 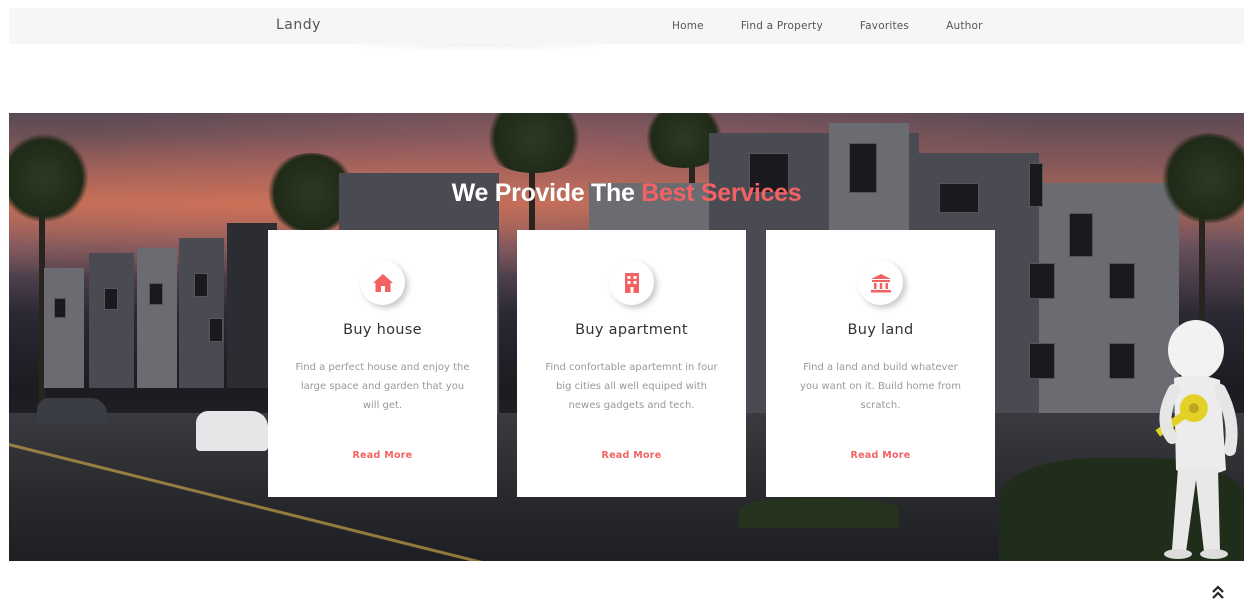 I want to click on card-title: Buy land, so click(x=880, y=330).